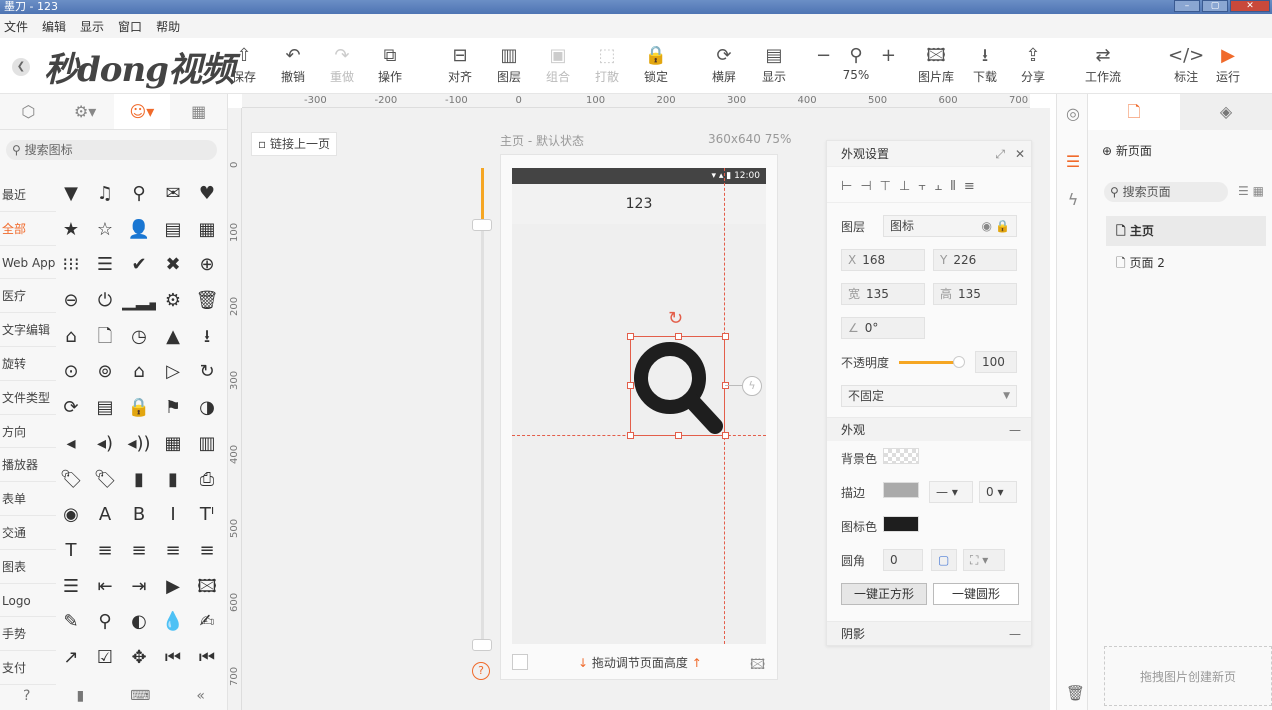  What do you see at coordinates (28, 330) in the screenshot?
I see `category-item: 文字编辑` at bounding box center [28, 330].